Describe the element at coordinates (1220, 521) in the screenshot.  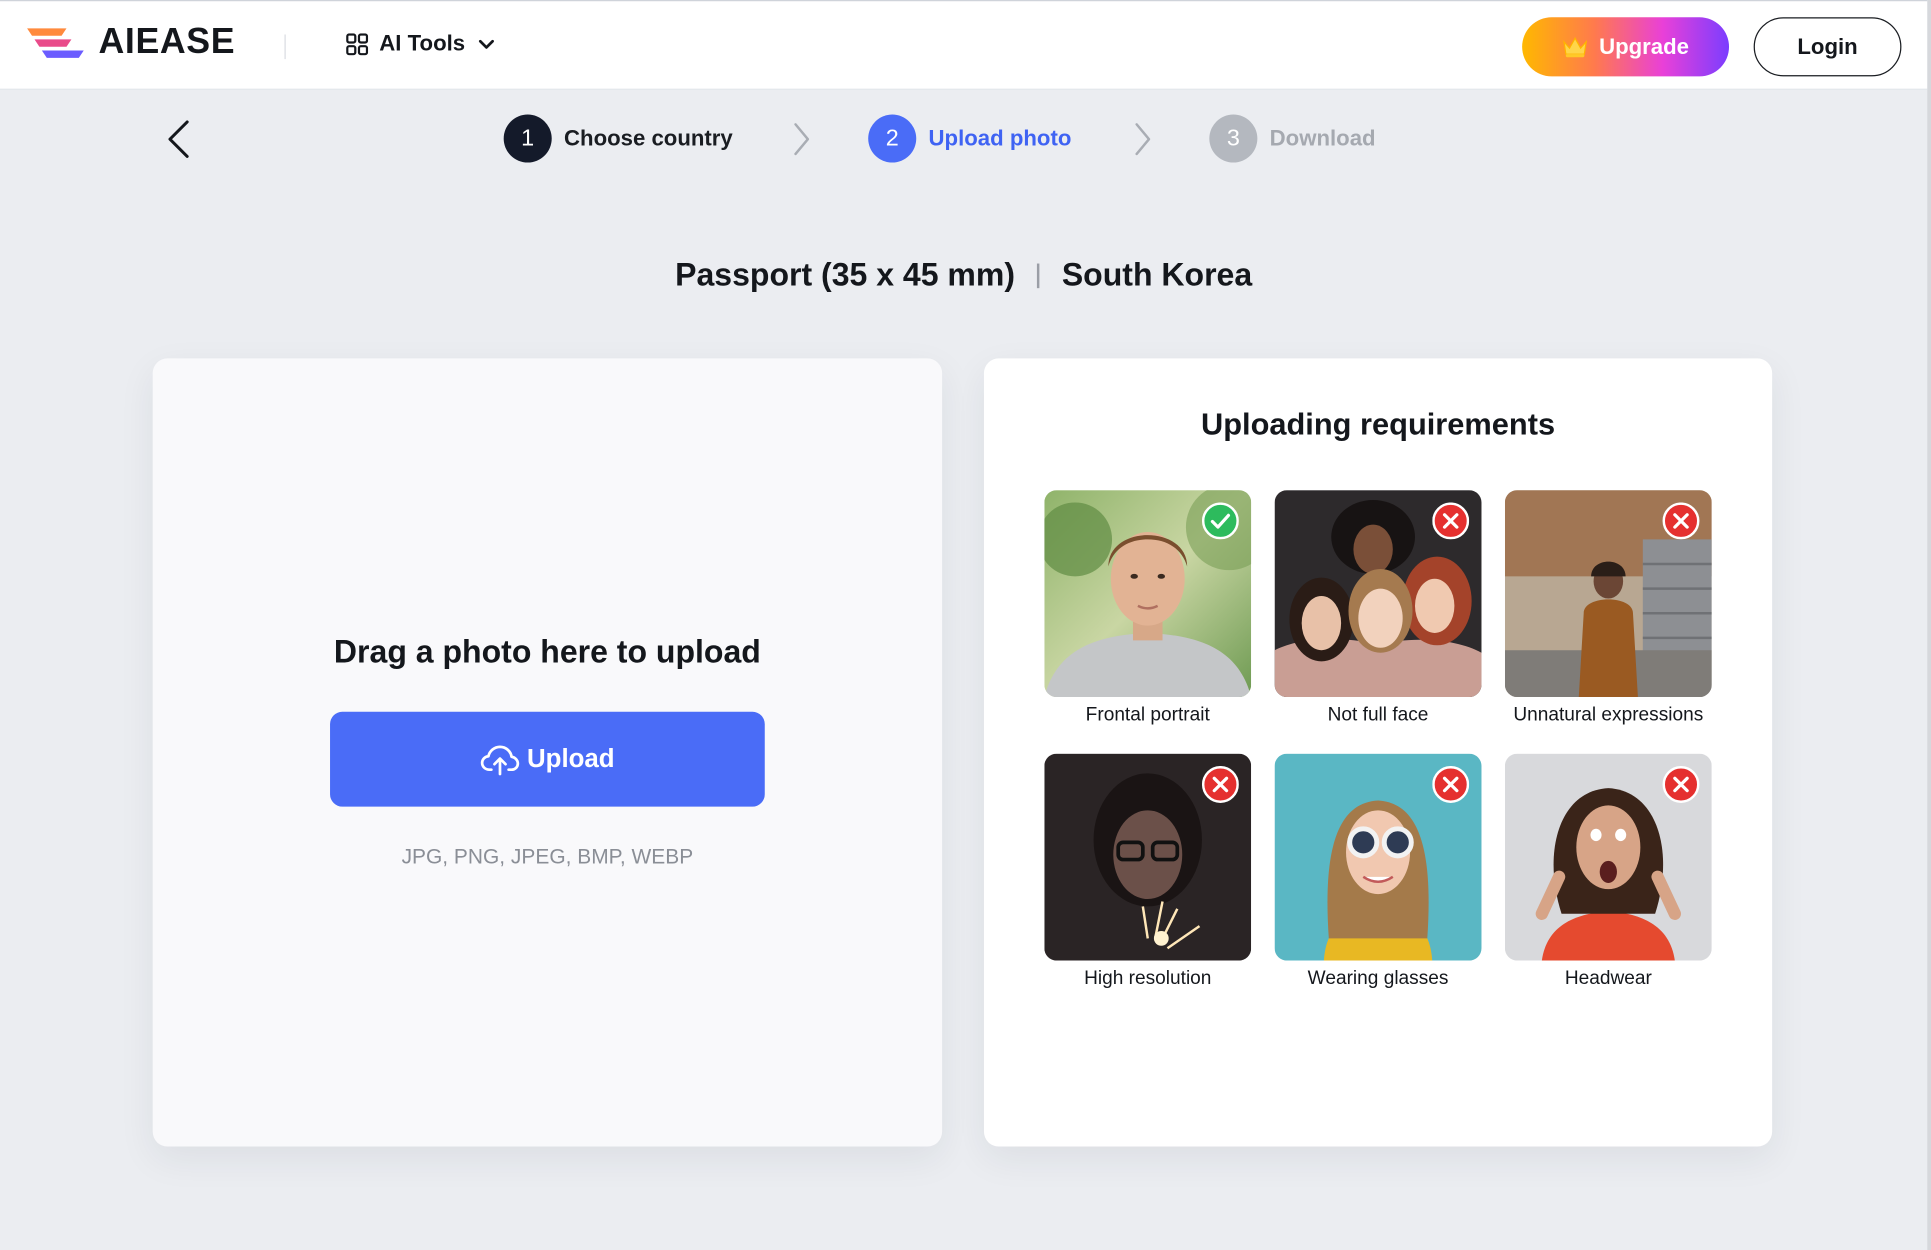
I see `check-icon` at that location.